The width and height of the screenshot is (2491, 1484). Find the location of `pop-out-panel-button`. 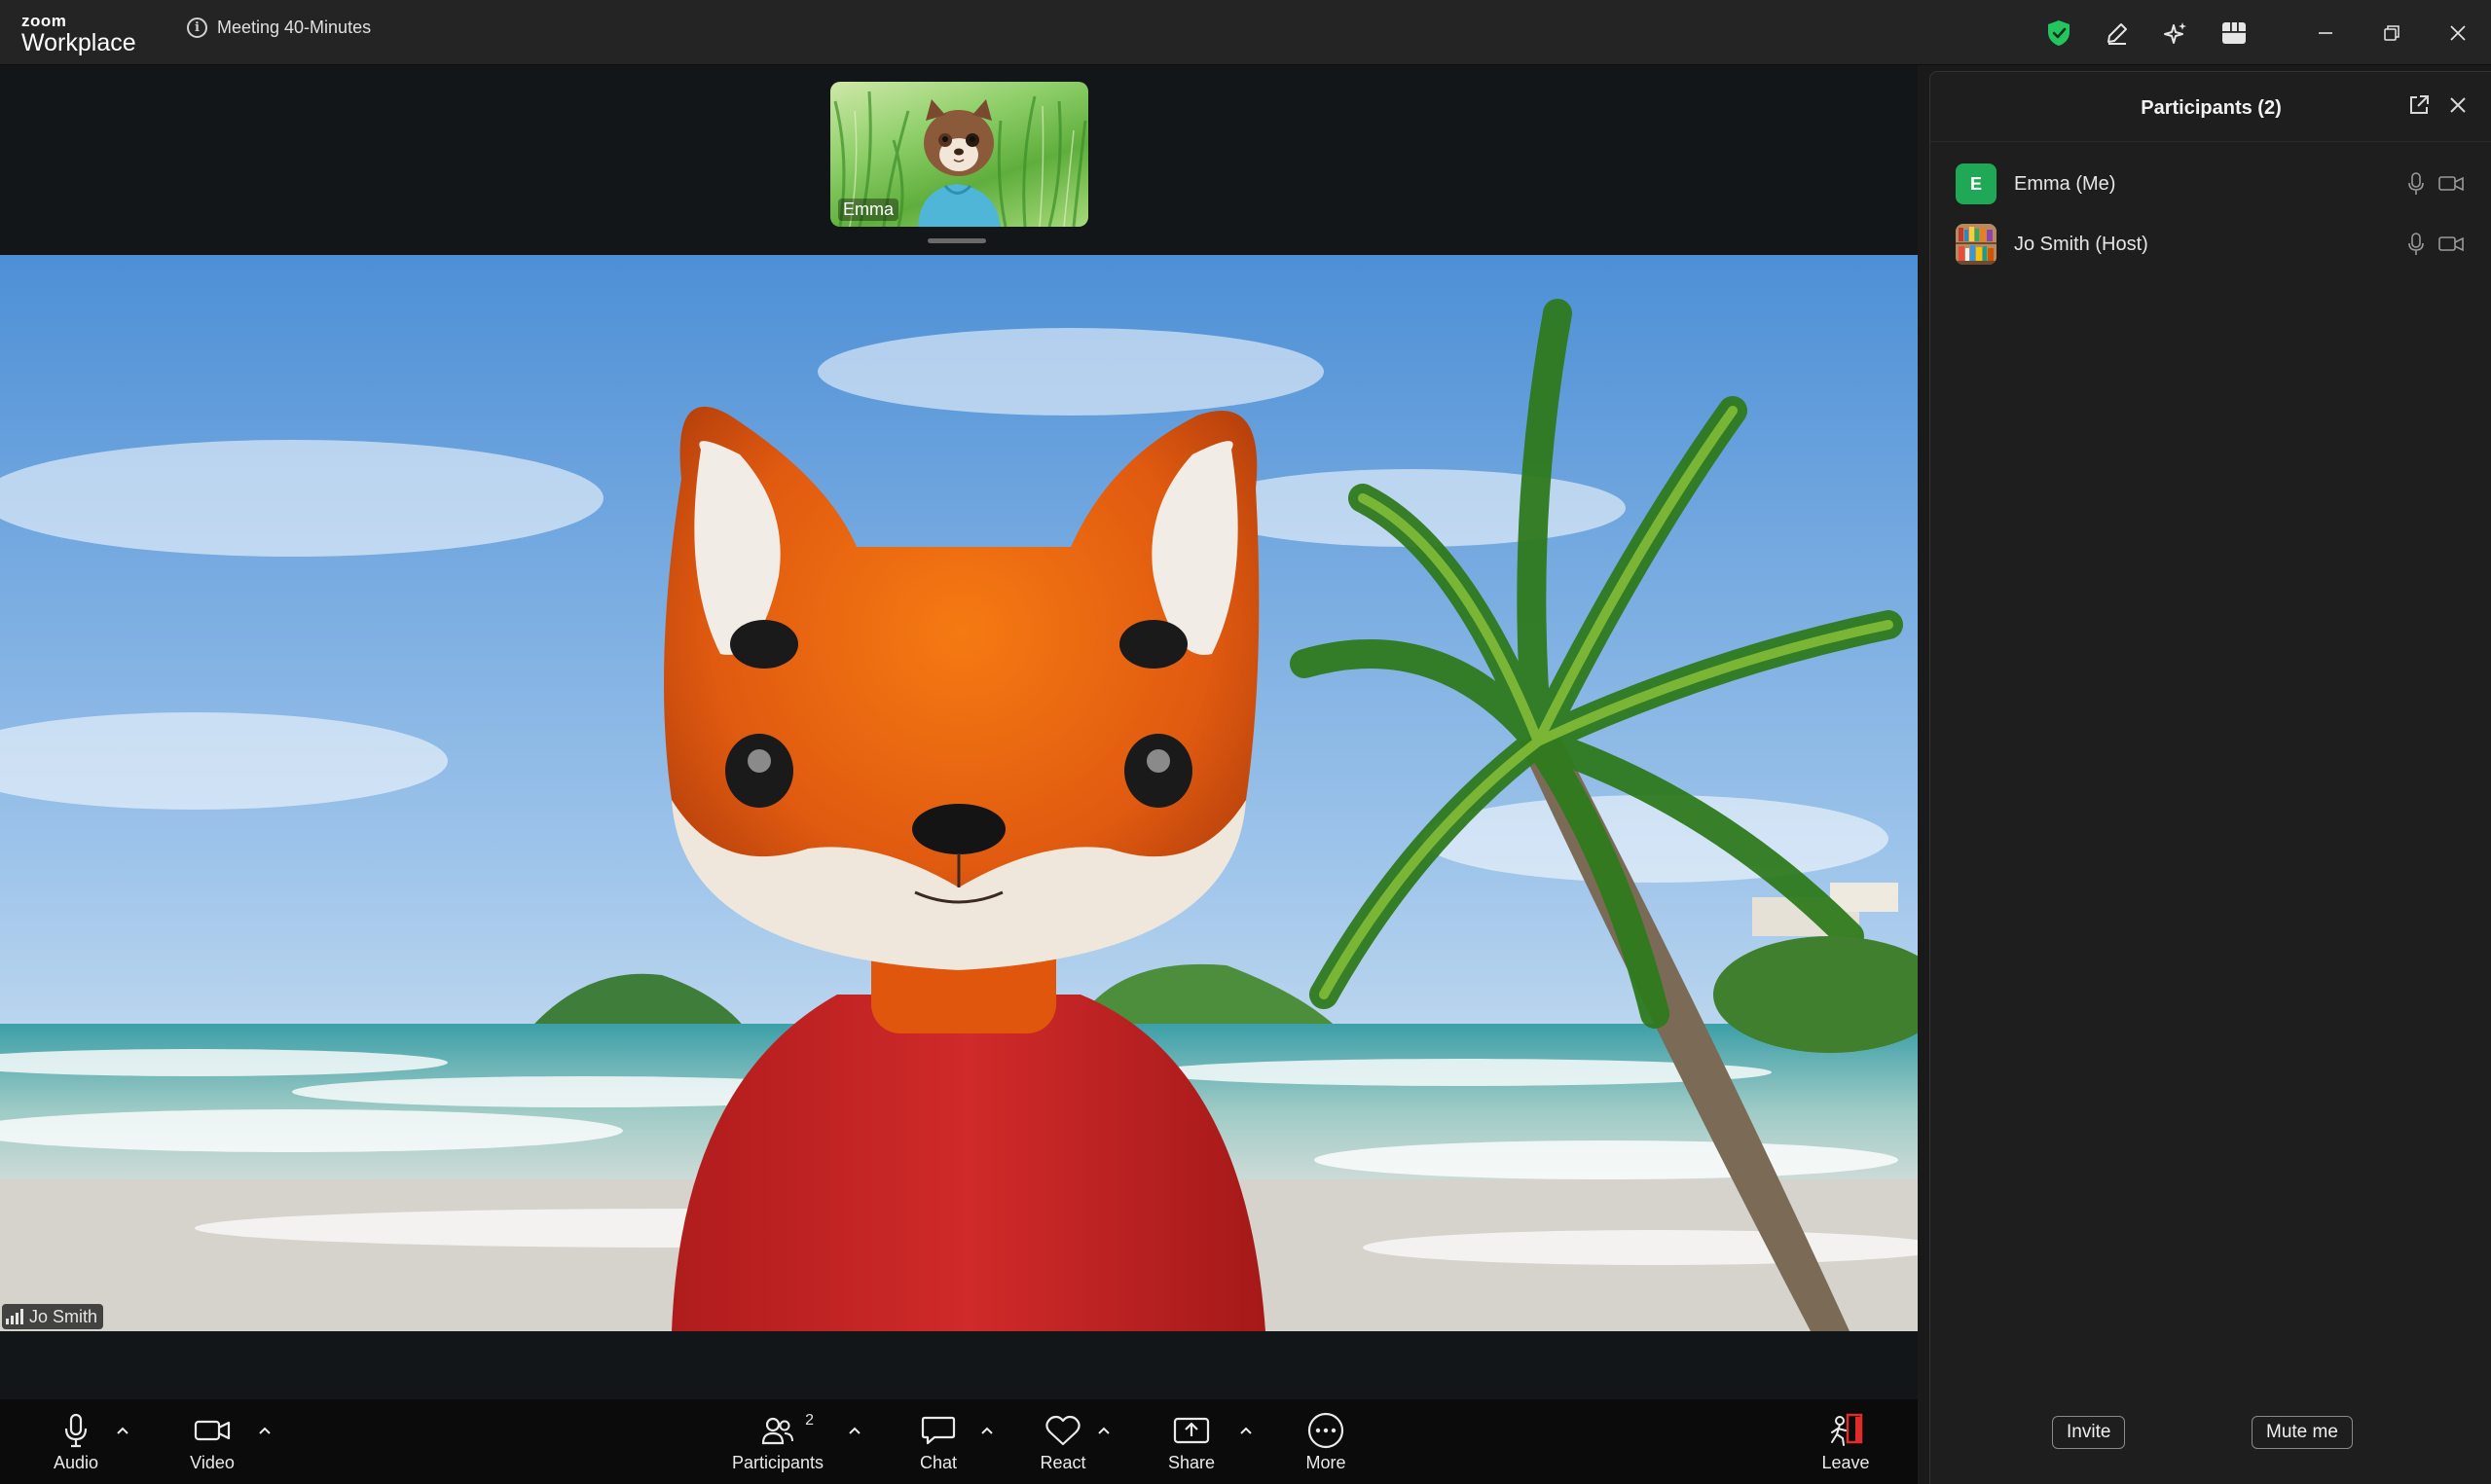

pop-out-panel-button is located at coordinates (2419, 108).